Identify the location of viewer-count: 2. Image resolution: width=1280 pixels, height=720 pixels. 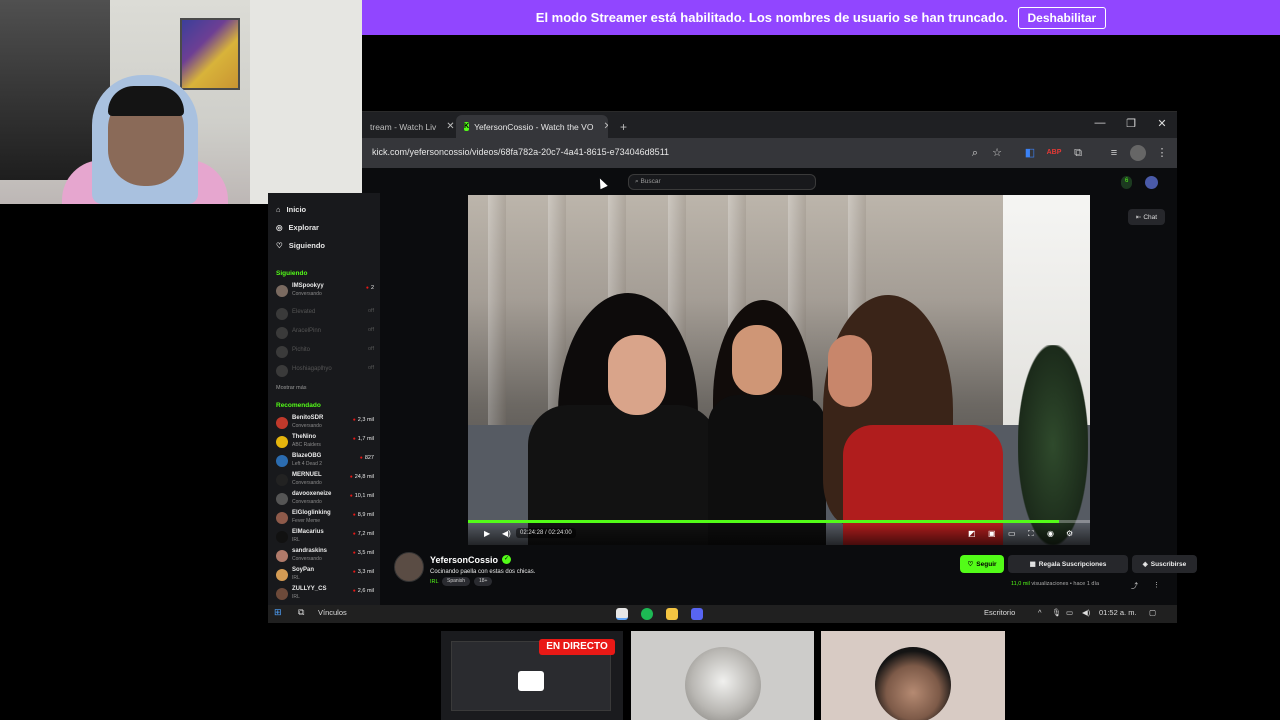
(370, 288).